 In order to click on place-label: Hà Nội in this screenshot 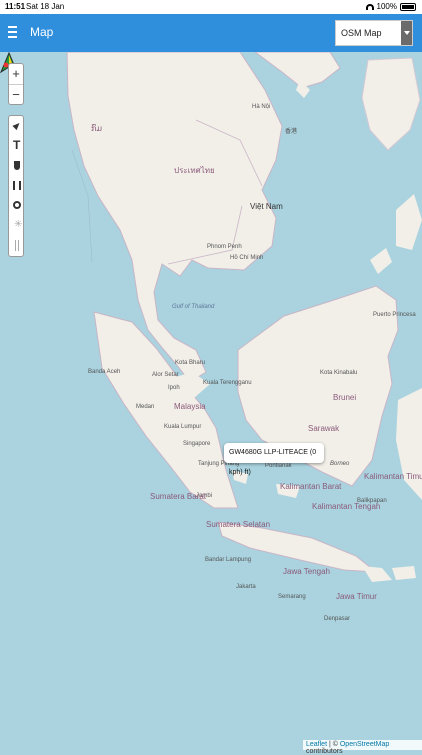, I will do `click(261, 107)`.